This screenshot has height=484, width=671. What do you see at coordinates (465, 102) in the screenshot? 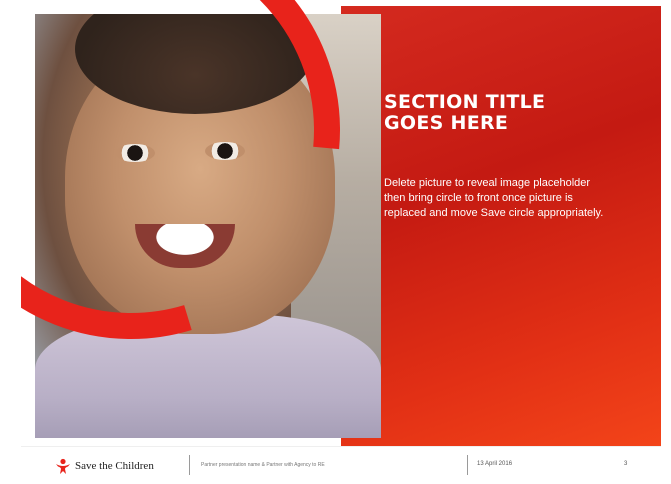
I see `section-title-line-1: SECTION TITLE` at bounding box center [465, 102].